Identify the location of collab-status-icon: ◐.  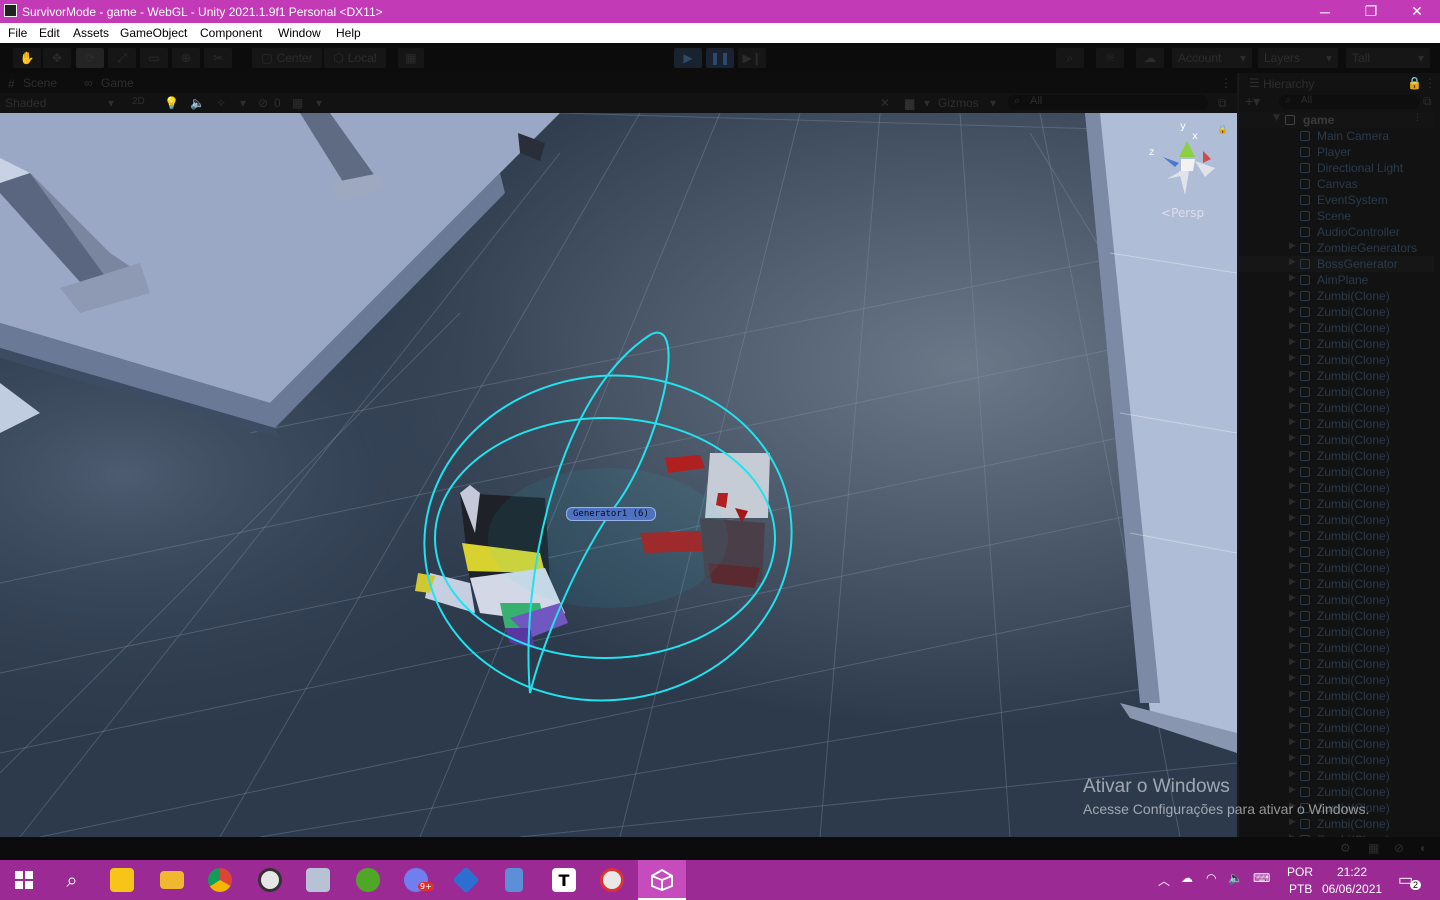
(1423, 848).